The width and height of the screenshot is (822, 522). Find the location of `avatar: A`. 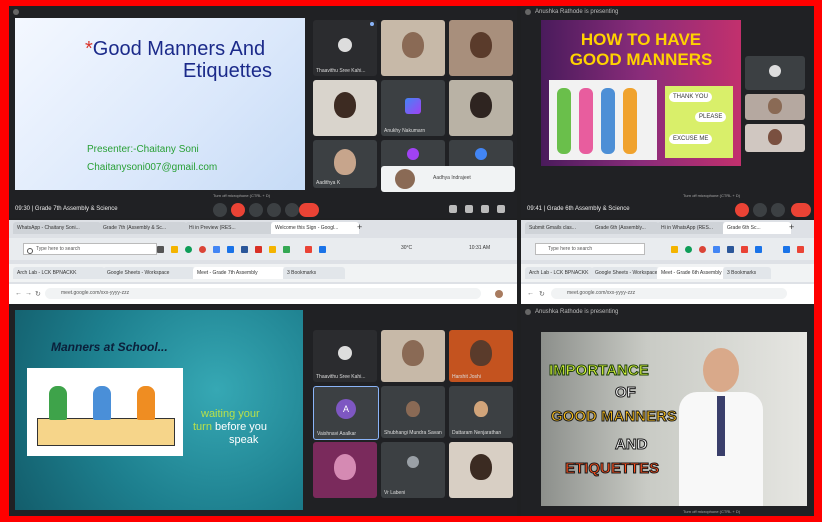

avatar: A is located at coordinates (346, 409).